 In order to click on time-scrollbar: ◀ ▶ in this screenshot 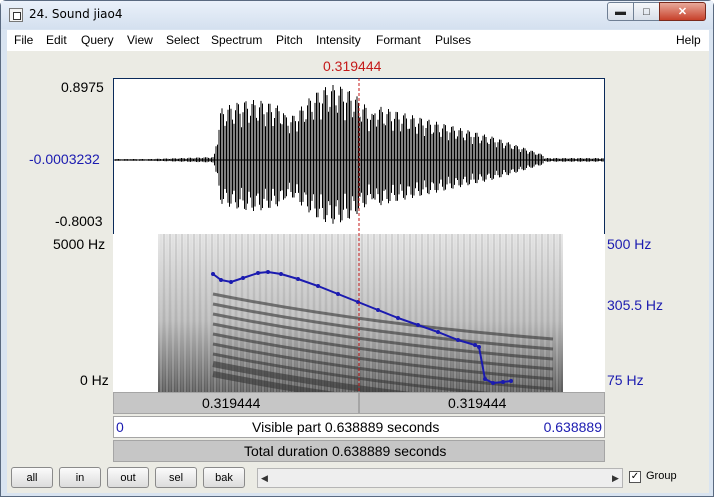, I will do `click(440, 478)`.